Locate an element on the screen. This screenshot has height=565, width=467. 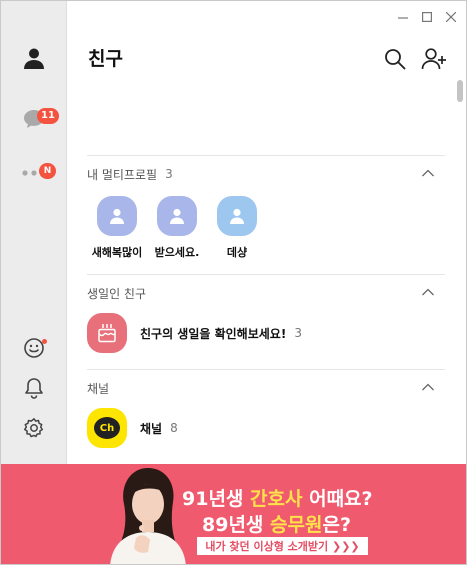
gear-icon is located at coordinates (33, 428).